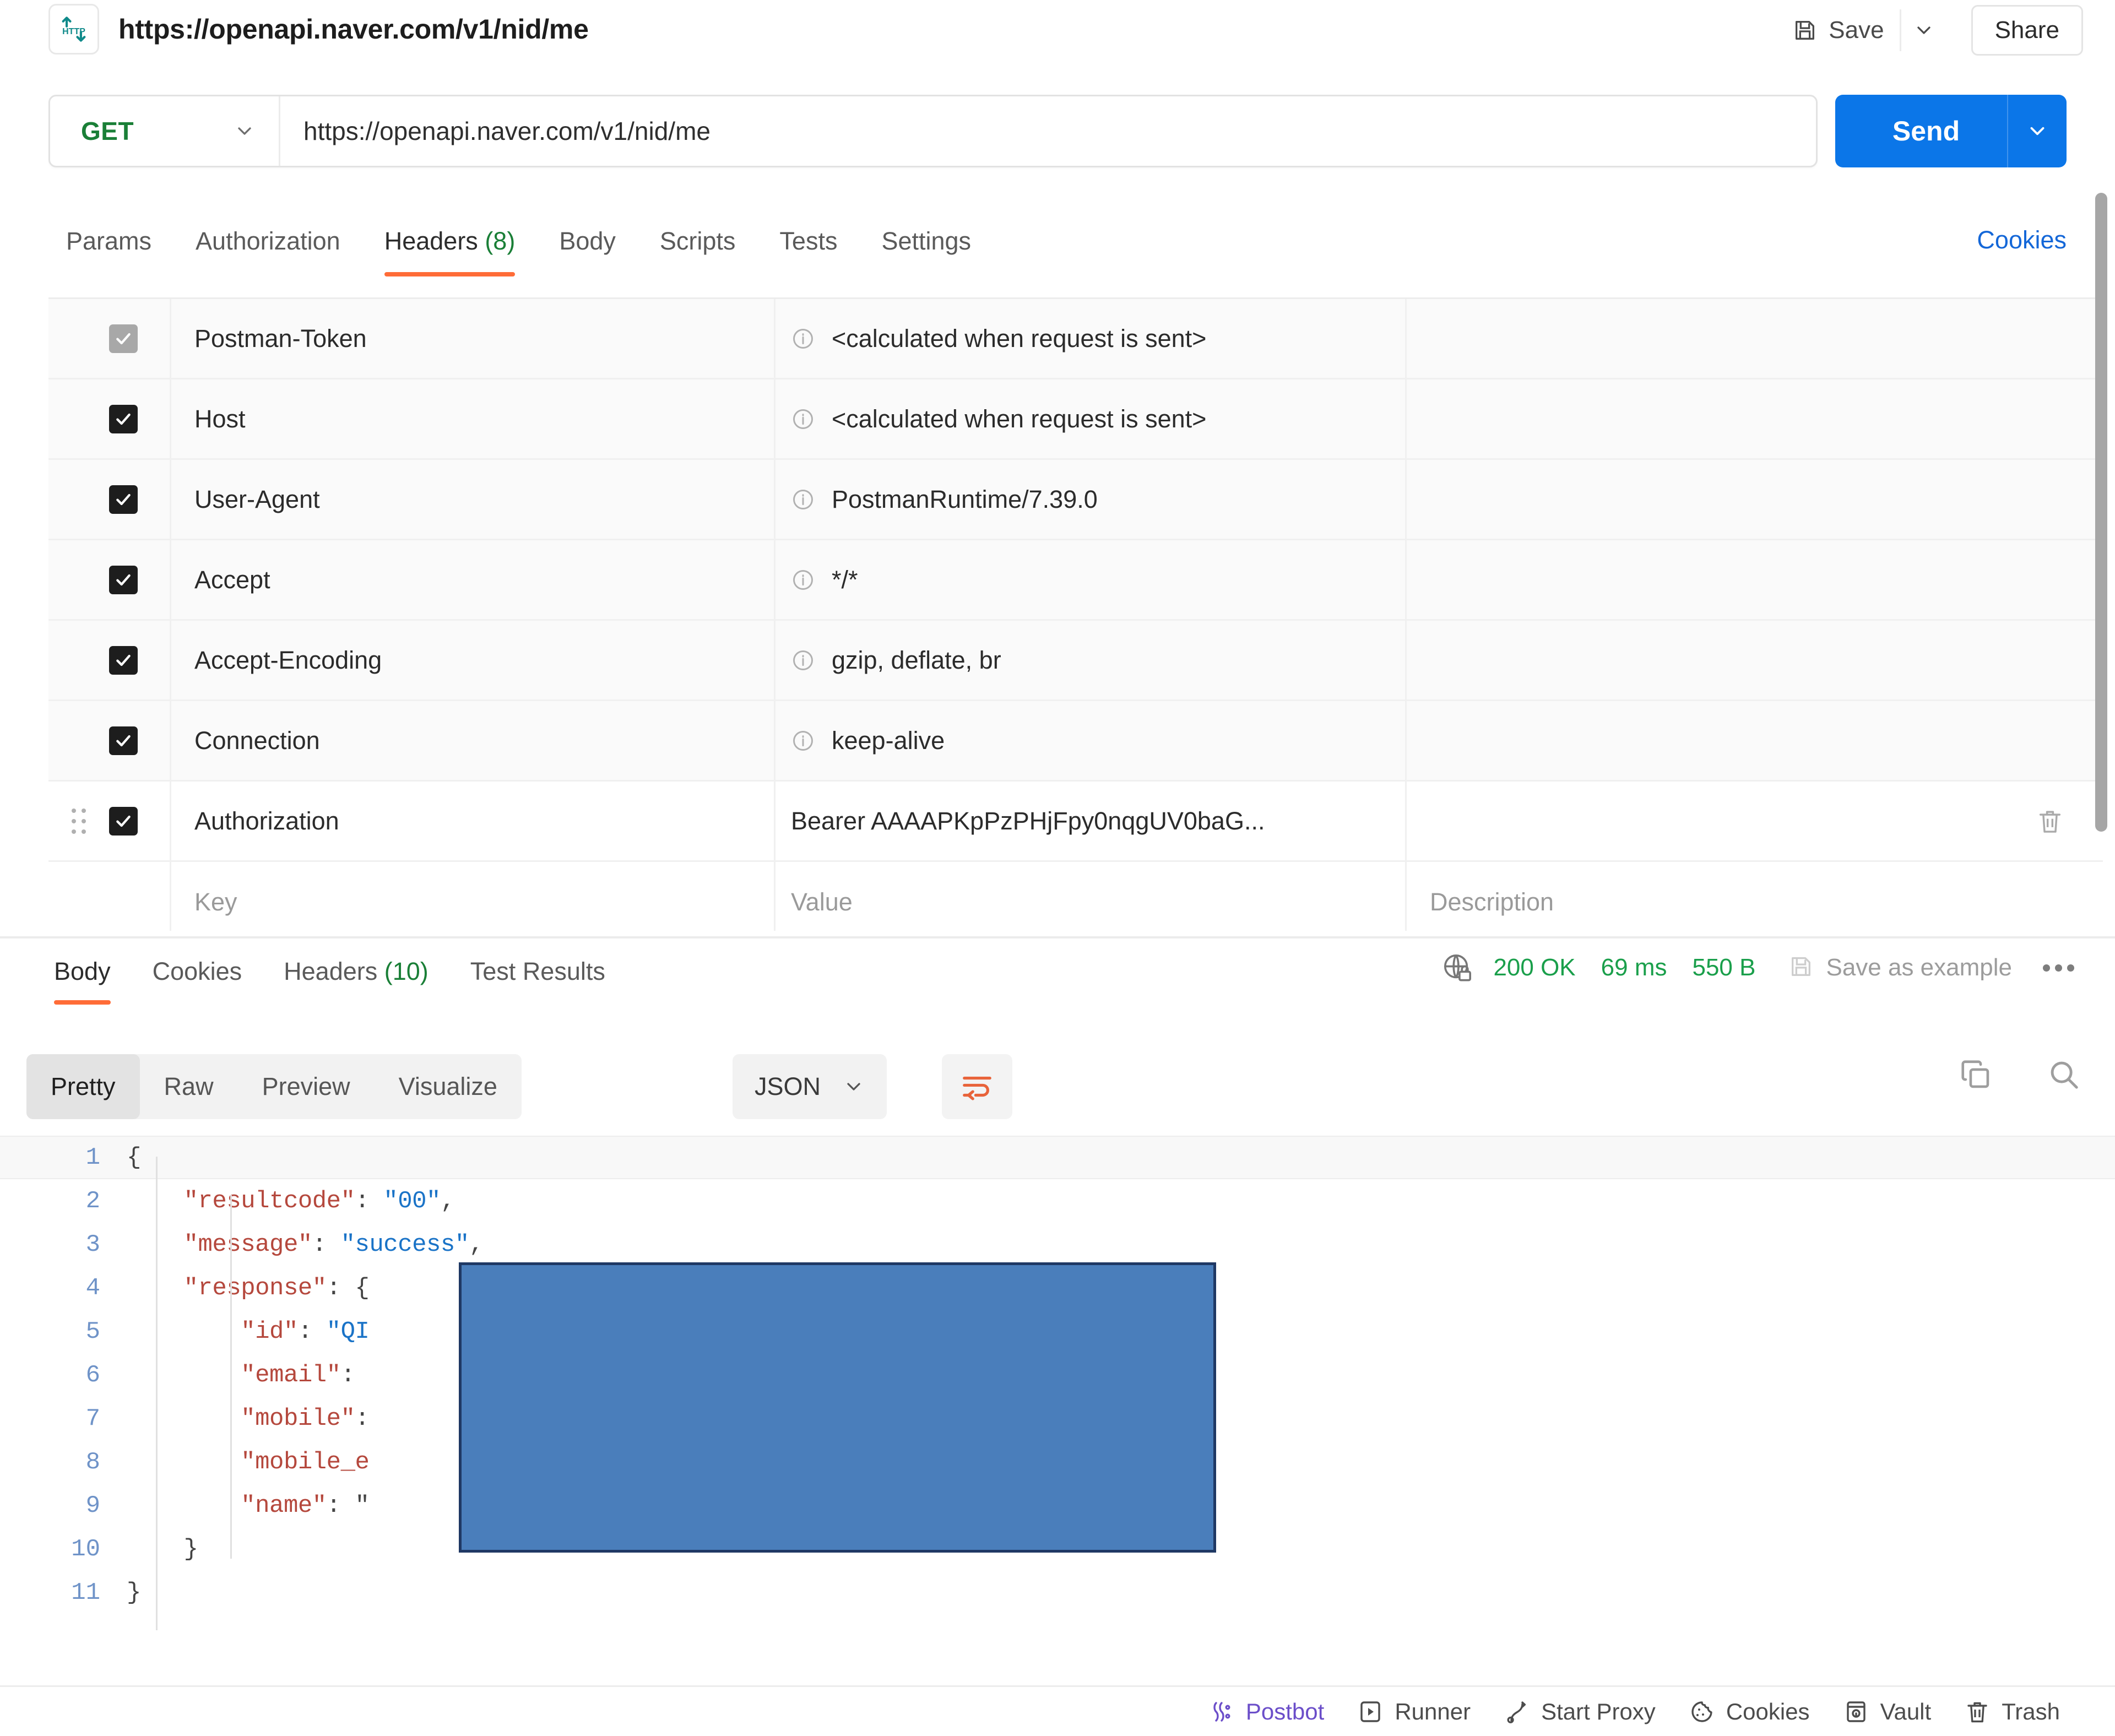 The image size is (2115, 1736). I want to click on header-row: User-Agent PostmanRuntime/7.39.0, so click(1075, 500).